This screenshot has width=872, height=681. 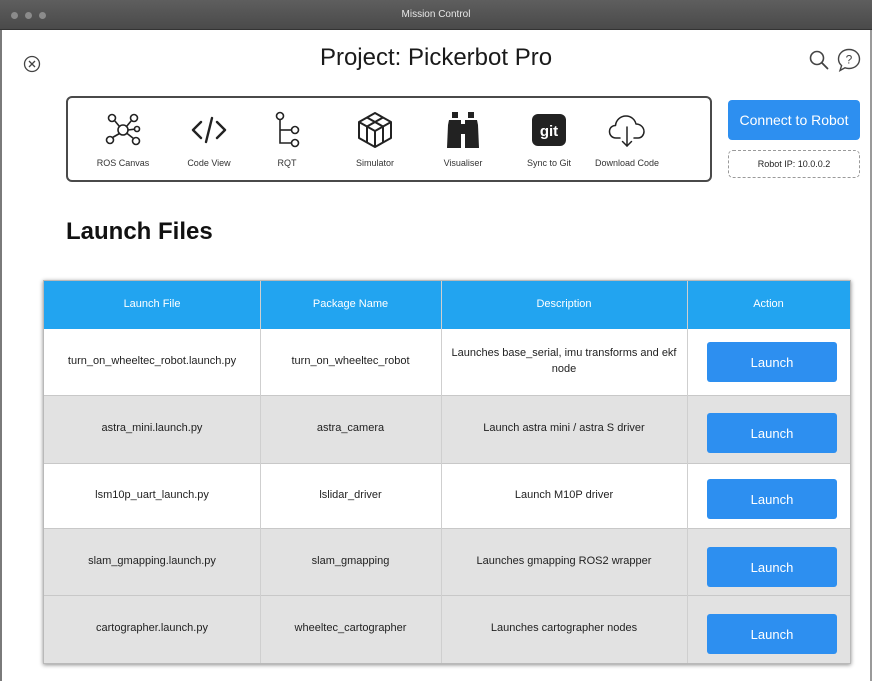 I want to click on package-name-cell: wheeltec_cartographer, so click(x=350, y=628).